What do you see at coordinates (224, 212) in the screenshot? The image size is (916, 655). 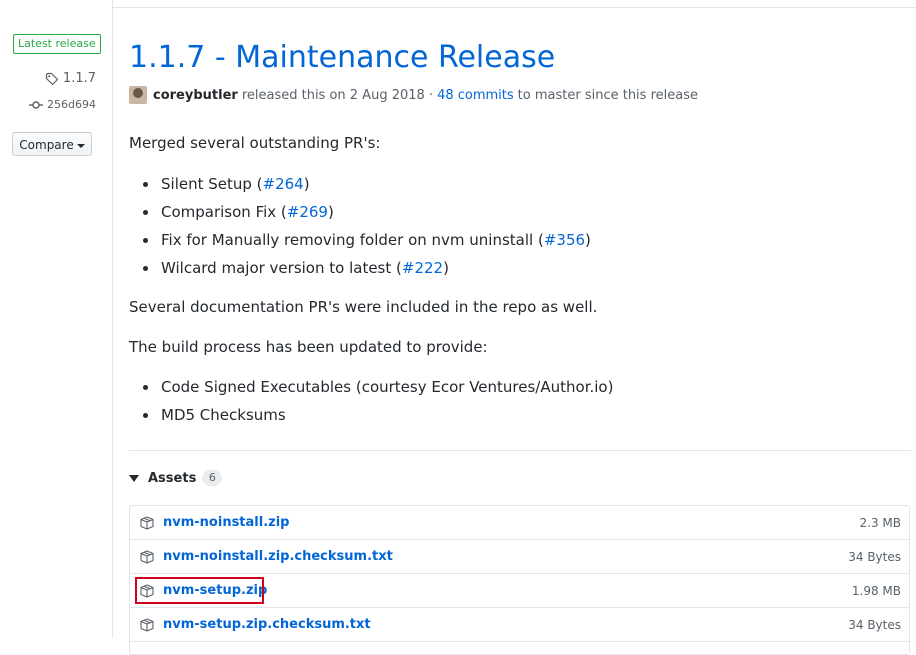 I see `pr-text: Comparison Fix (` at bounding box center [224, 212].